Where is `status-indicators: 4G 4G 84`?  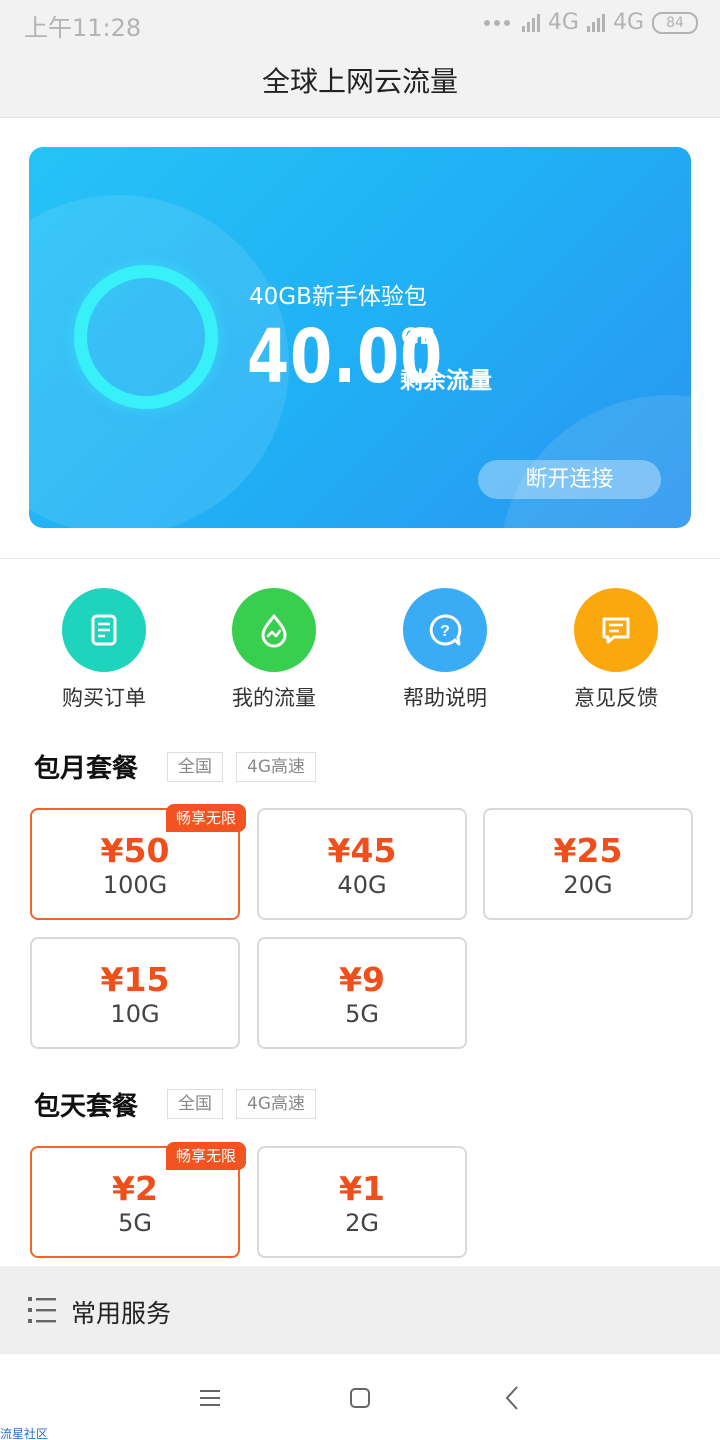
status-indicators: 4G 4G 84 is located at coordinates (590, 22).